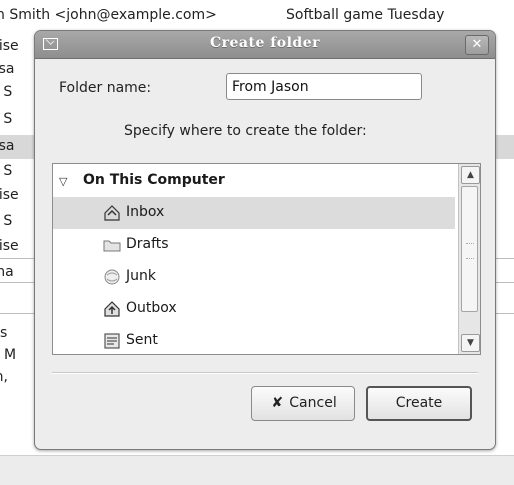  What do you see at coordinates (277, 403) in the screenshot?
I see `cancel-x-icon: ✘` at bounding box center [277, 403].